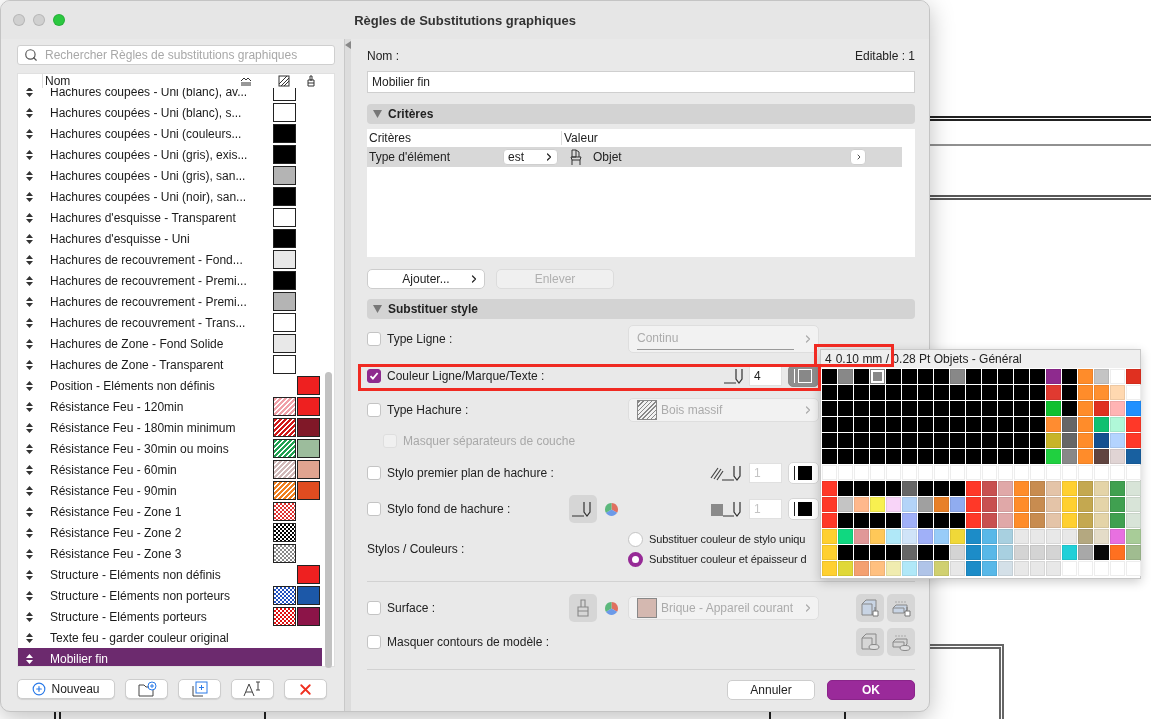  What do you see at coordinates (641, 81) in the screenshot?
I see `name-field: Mobilier fin` at bounding box center [641, 81].